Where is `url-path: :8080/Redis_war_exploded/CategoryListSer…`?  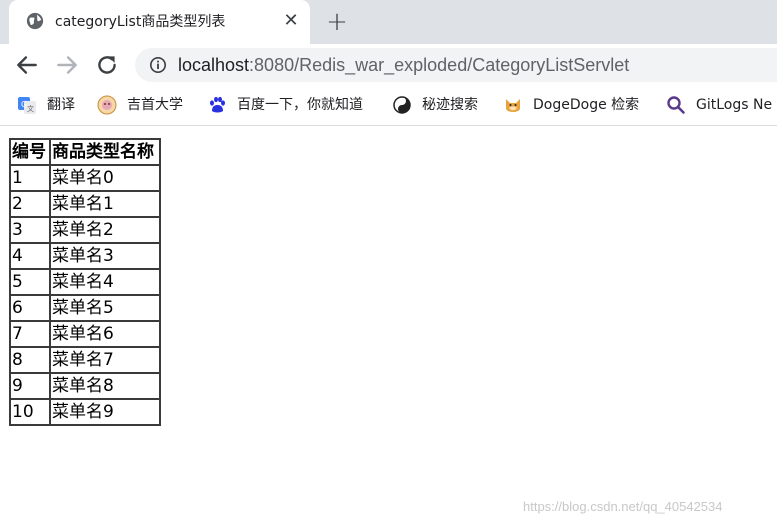
url-path: :8080/Redis_war_exploded/CategoryListSer… is located at coordinates (439, 65).